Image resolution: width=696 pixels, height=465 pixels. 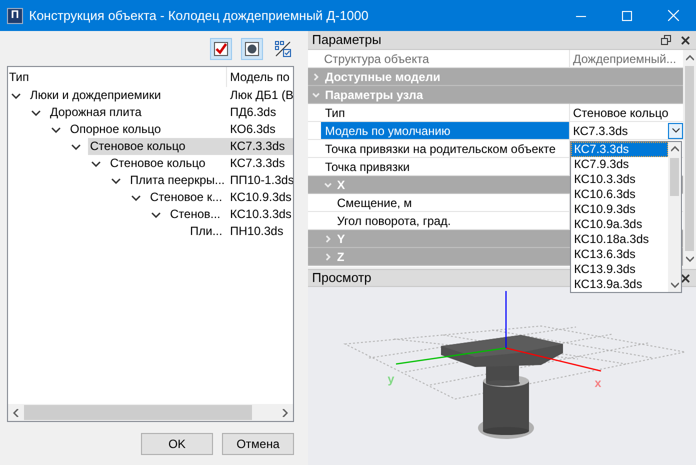 I want to click on category-label: Доступные модели, so click(x=382, y=77).